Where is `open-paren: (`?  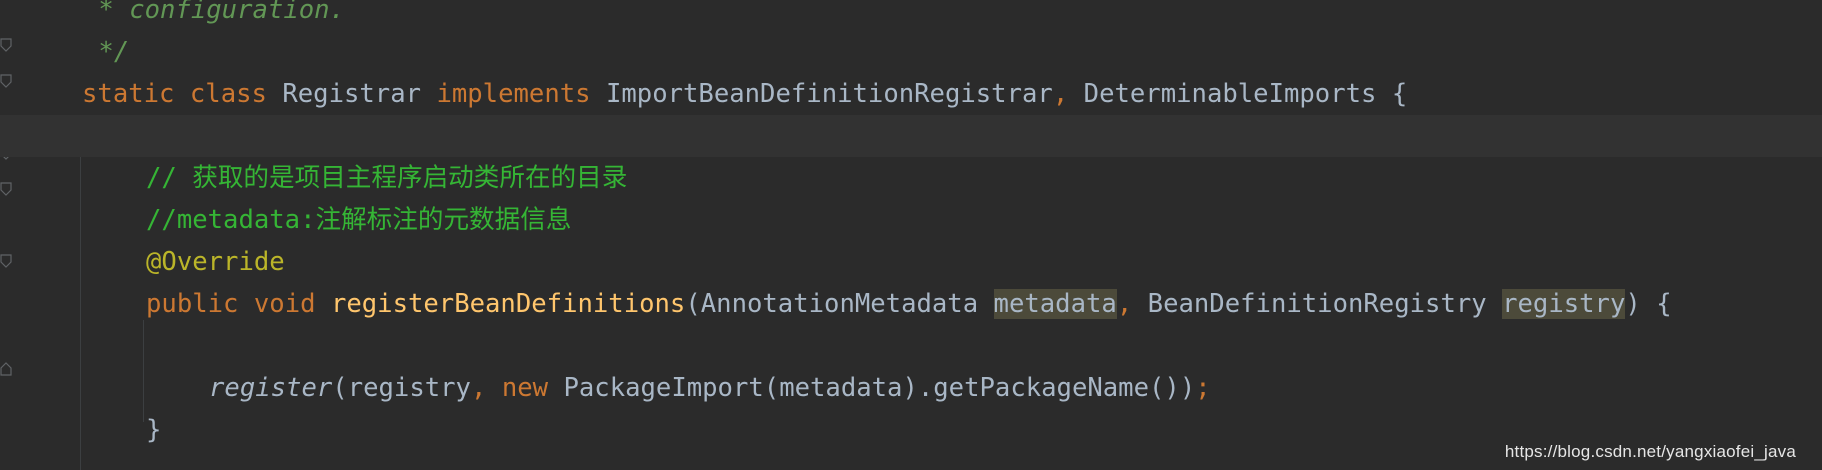
open-paren: ( is located at coordinates (693, 304).